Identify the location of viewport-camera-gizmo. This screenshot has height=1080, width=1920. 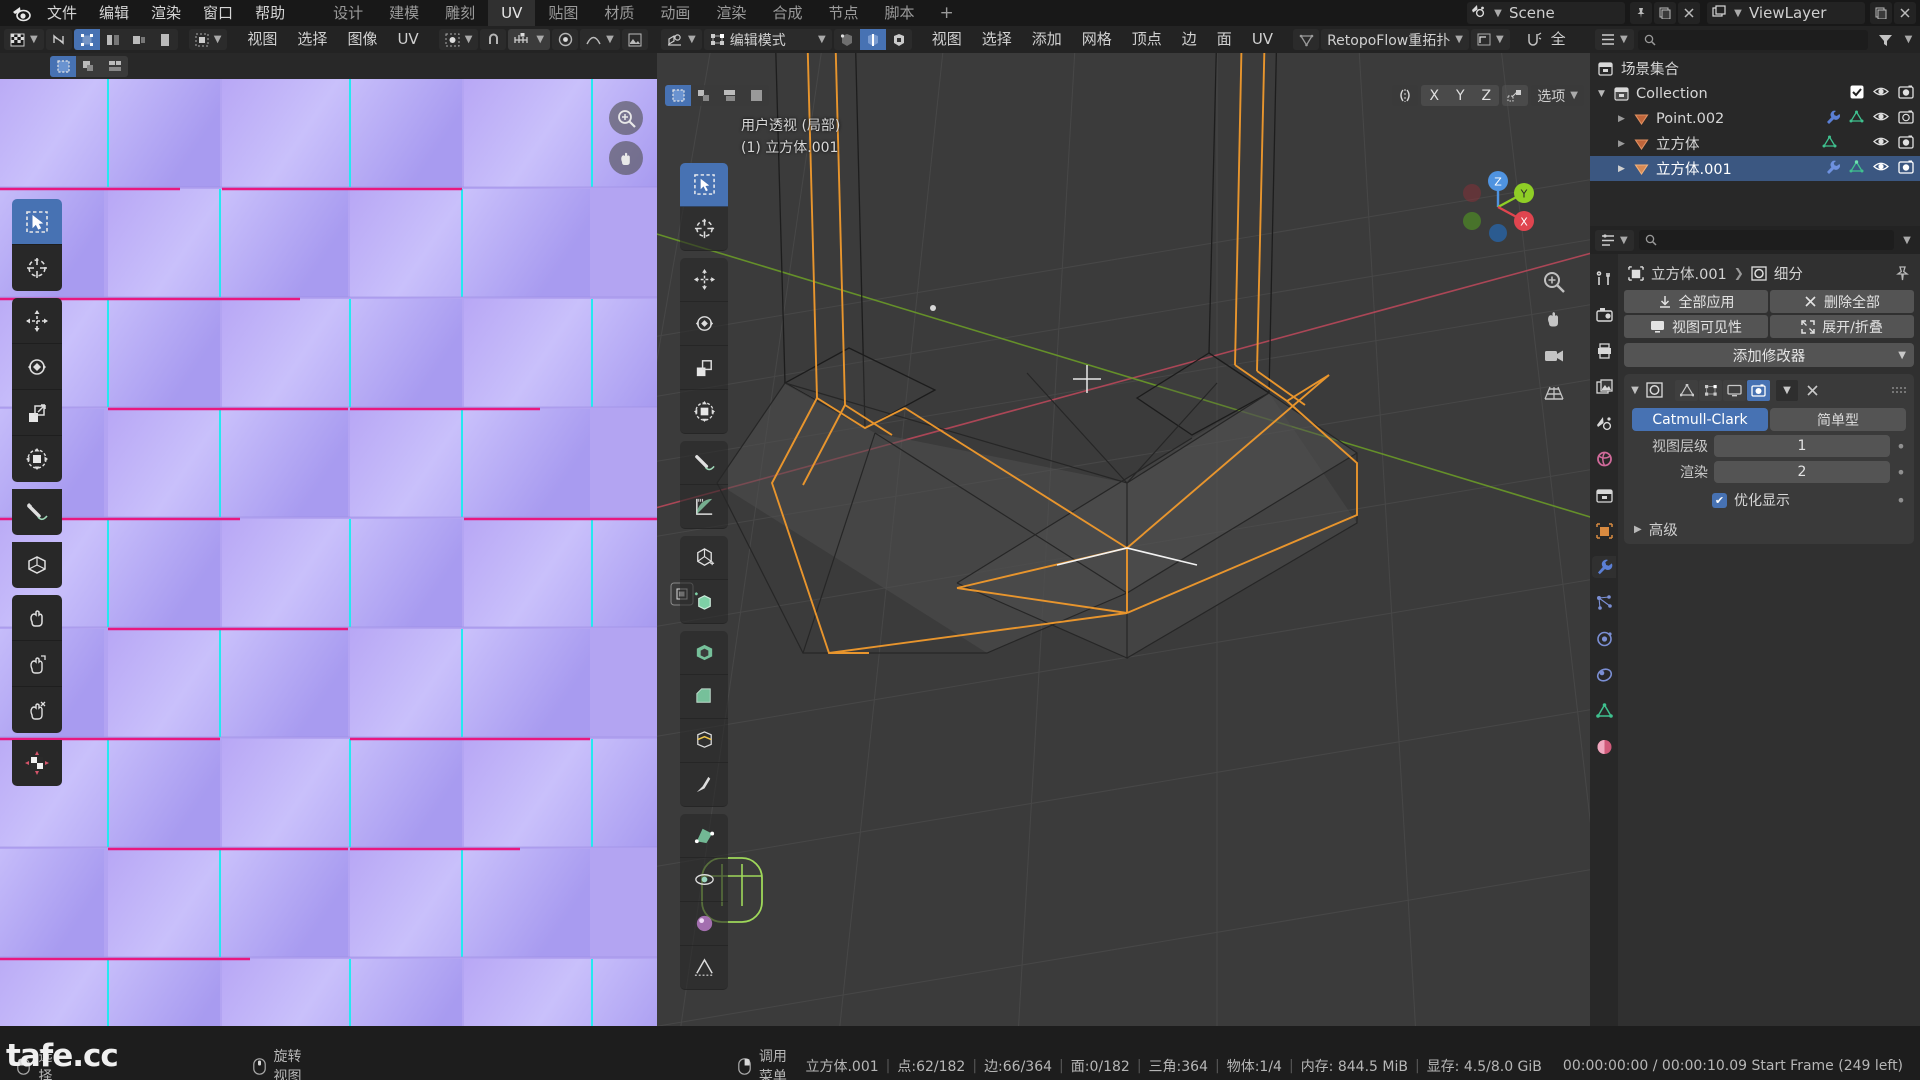
(1554, 356).